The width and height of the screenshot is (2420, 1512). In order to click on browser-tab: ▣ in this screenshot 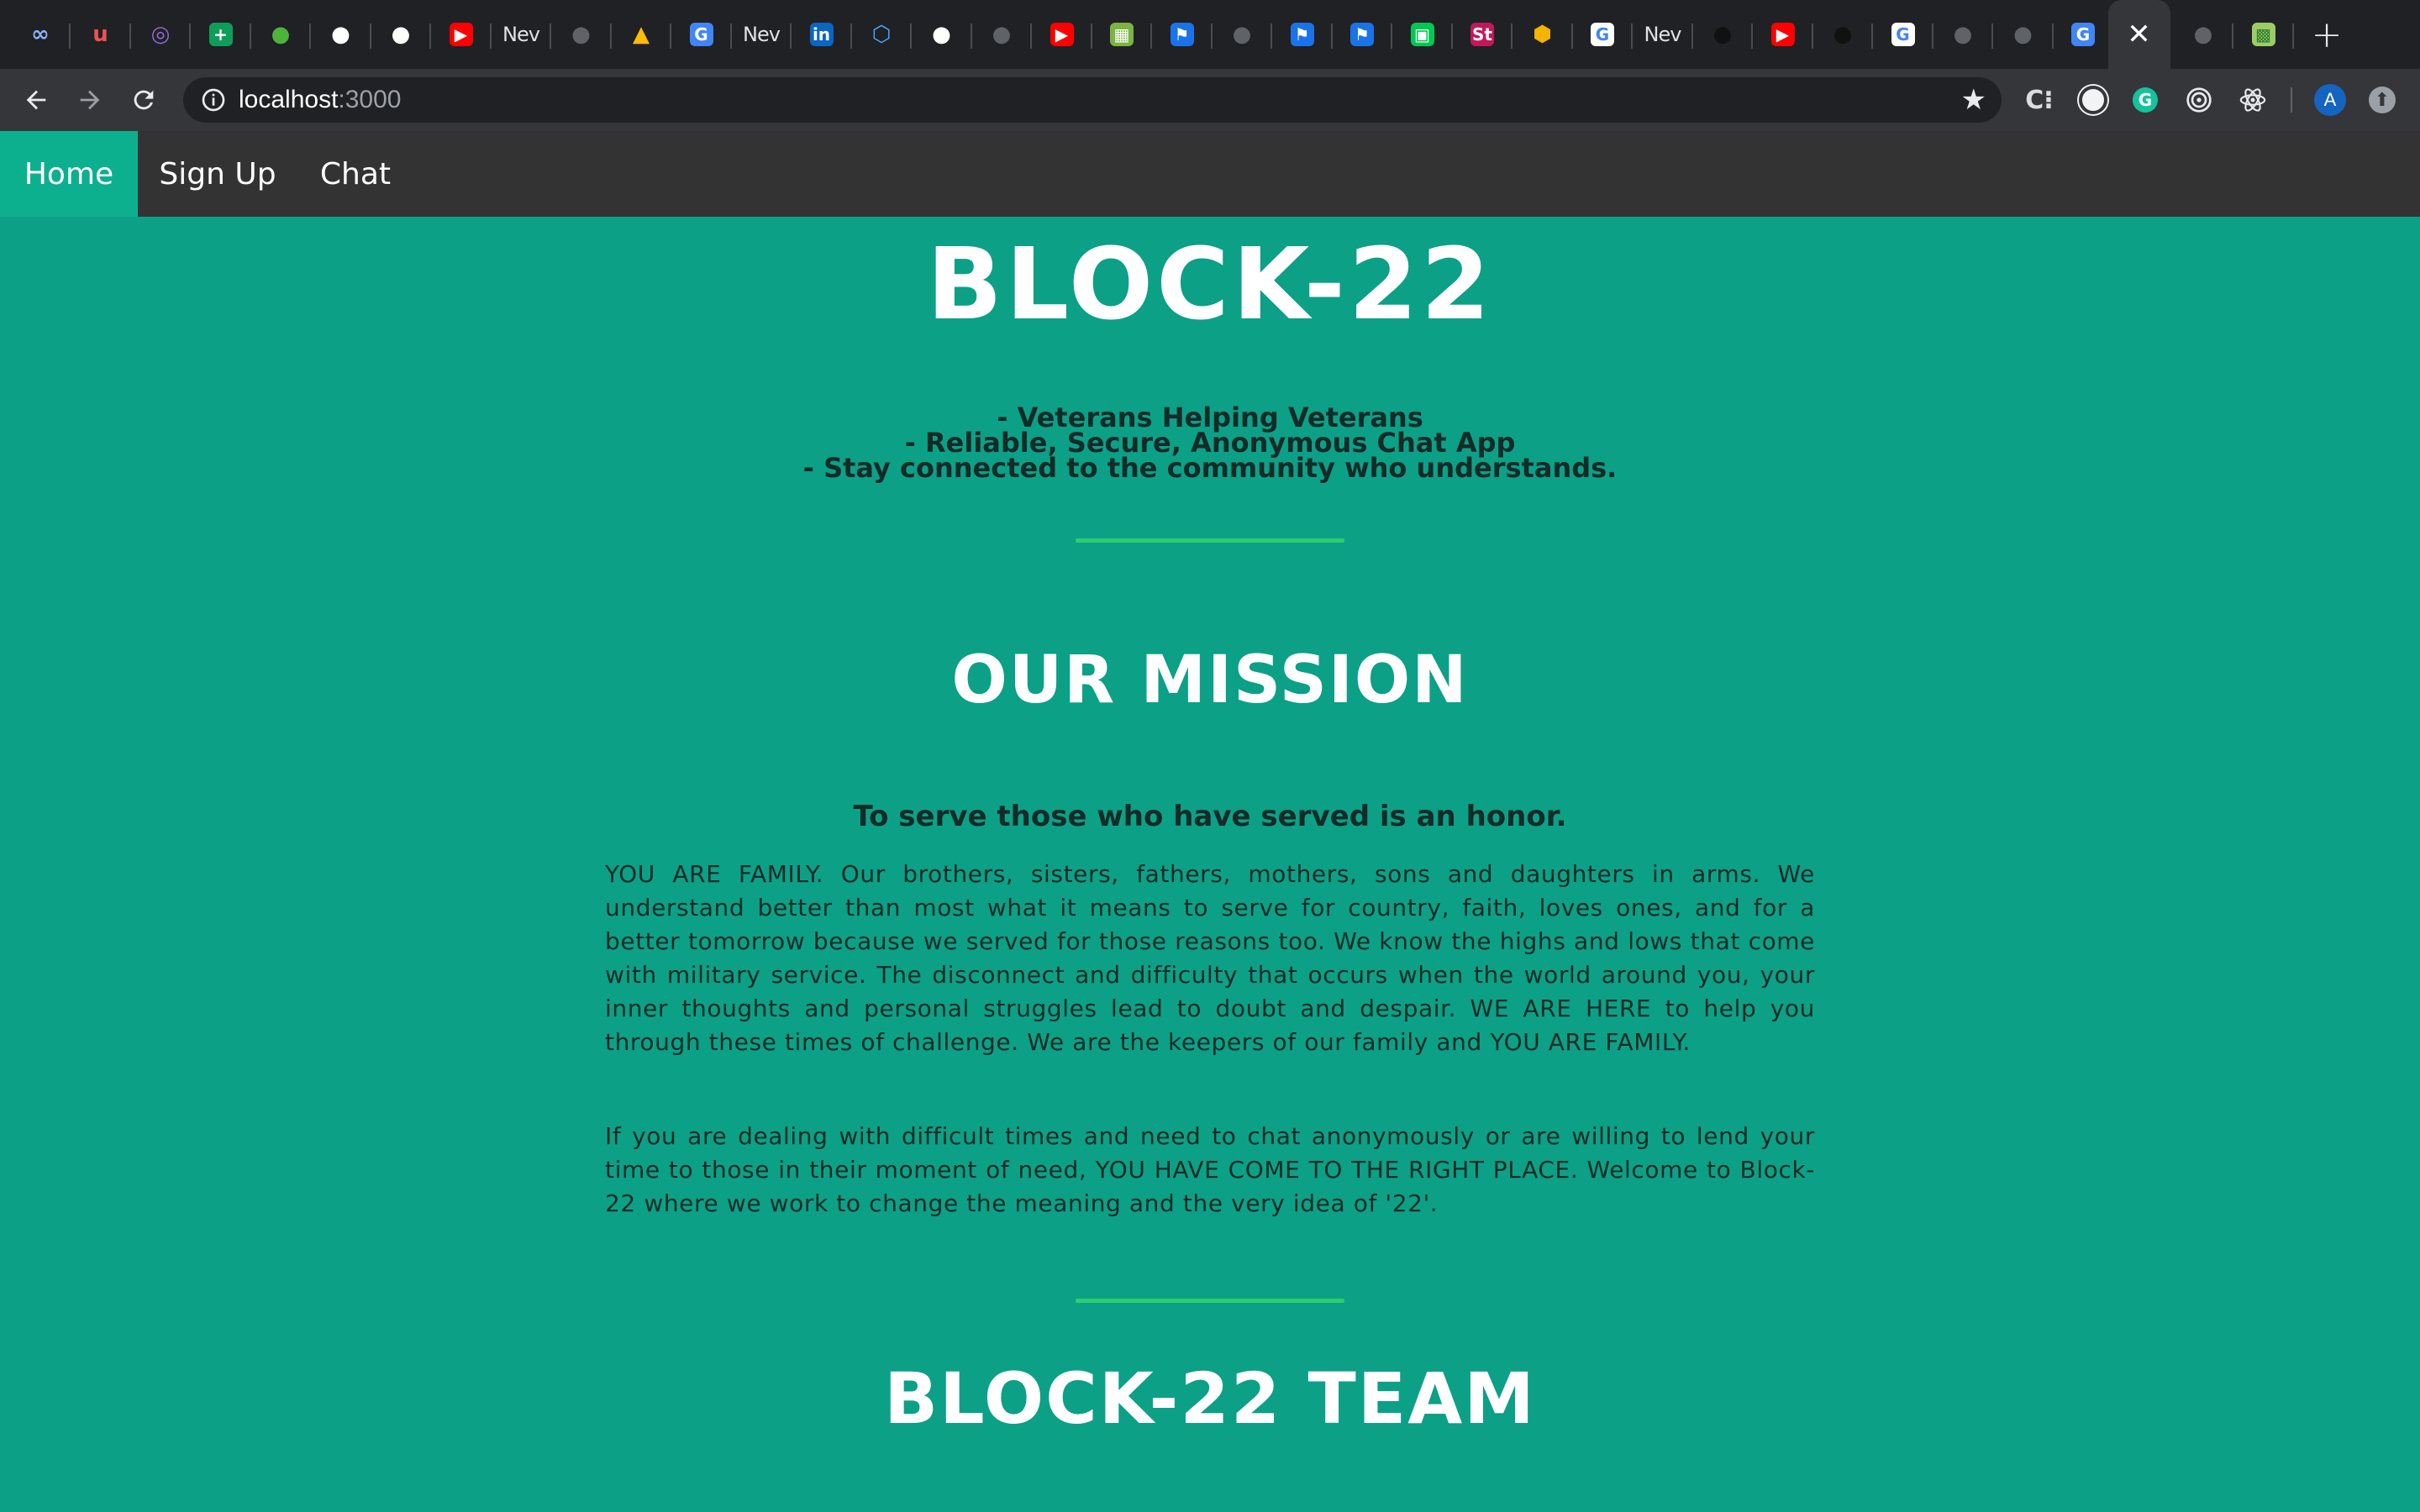, I will do `click(1422, 34)`.